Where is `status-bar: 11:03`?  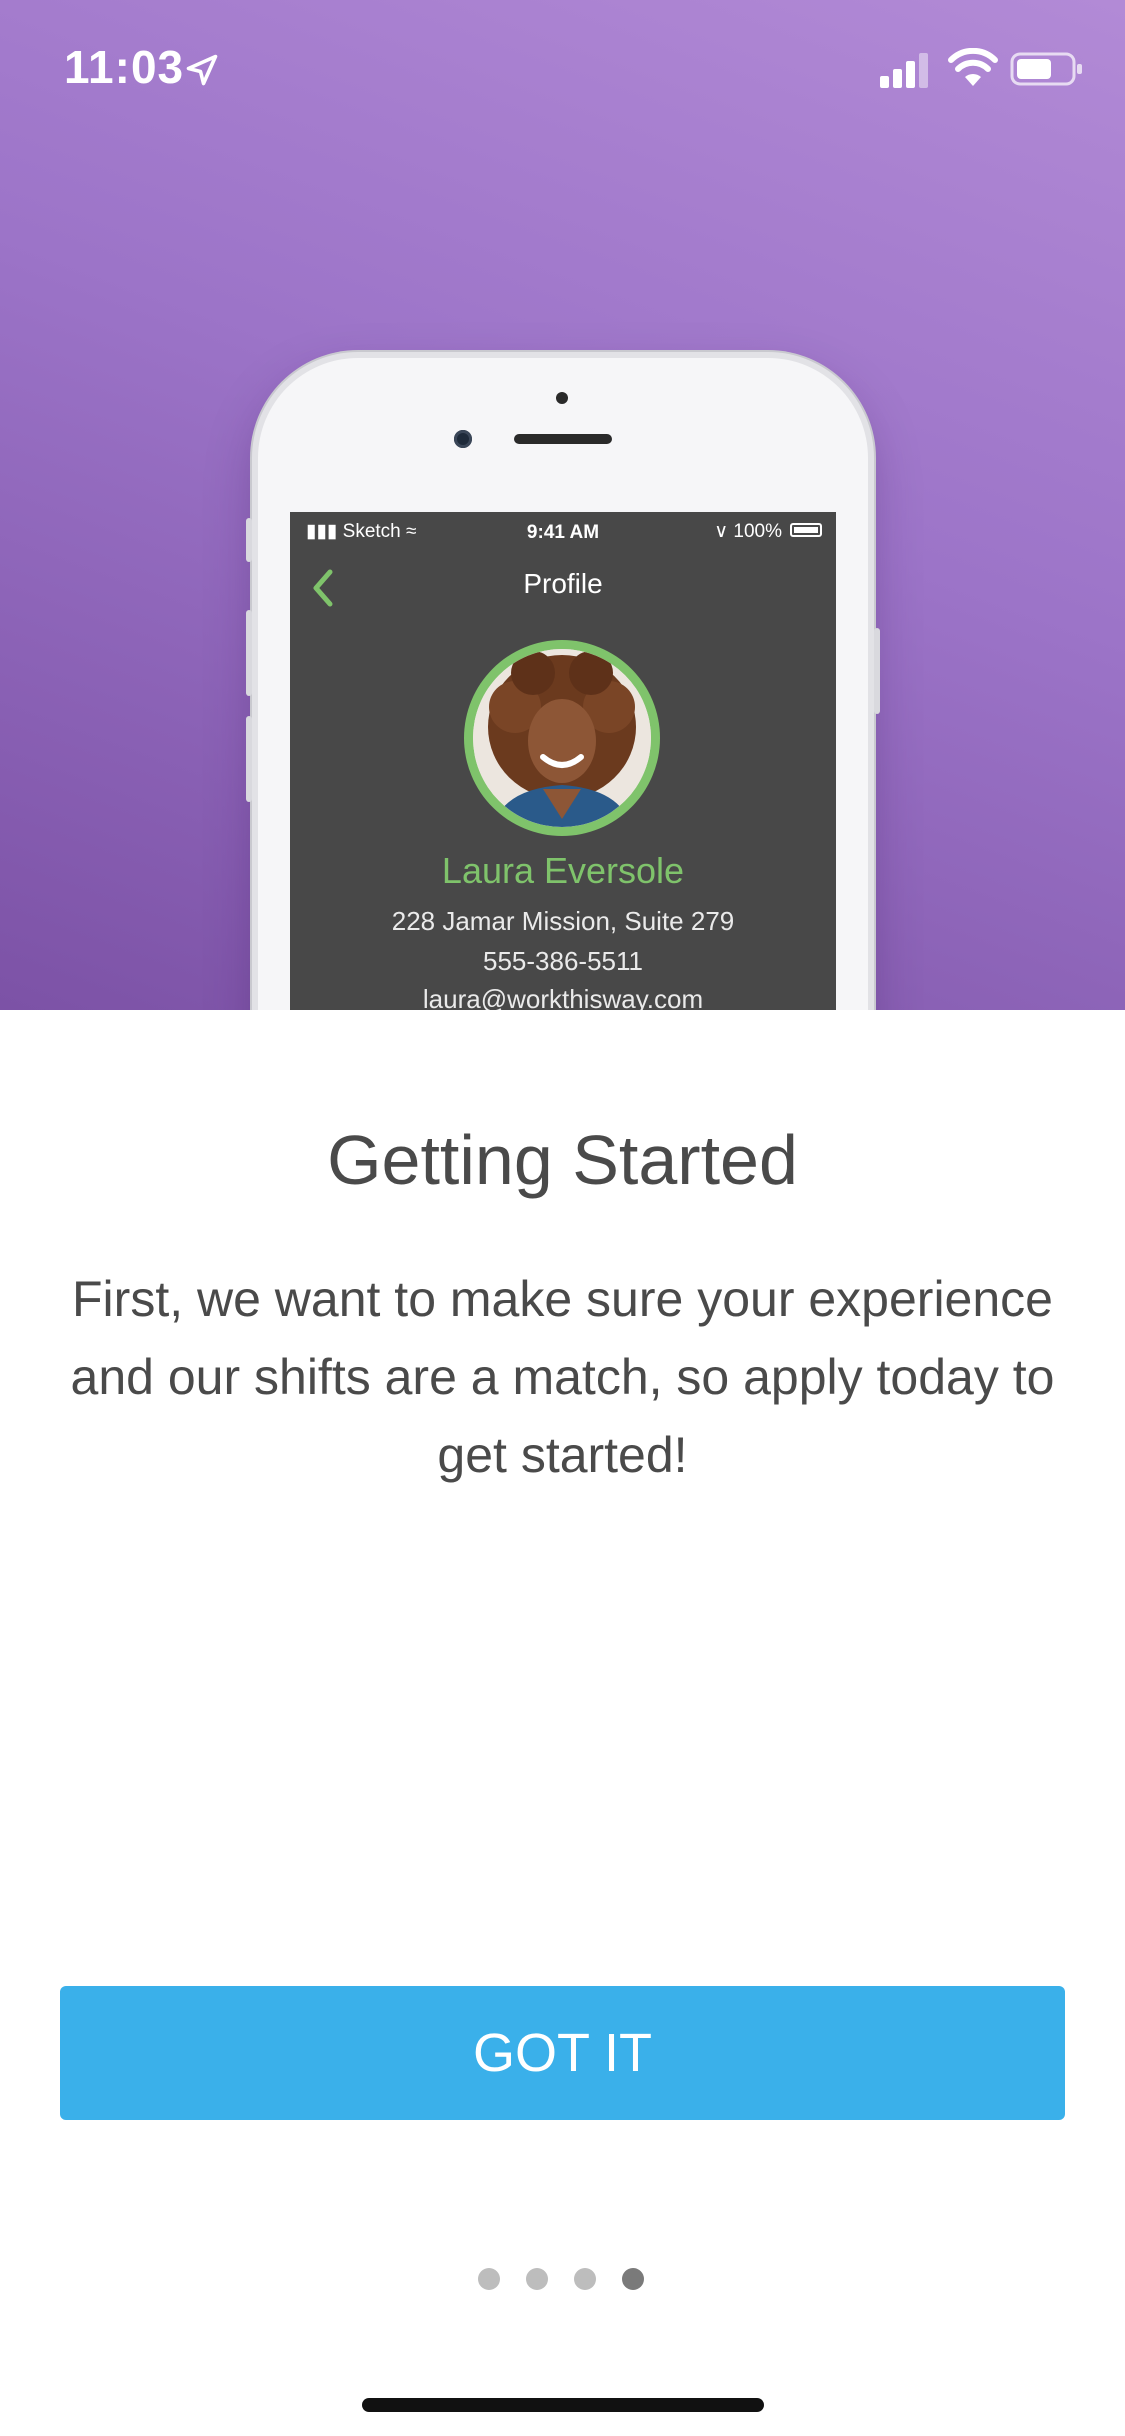
status-bar: 11:03 is located at coordinates (562, 70).